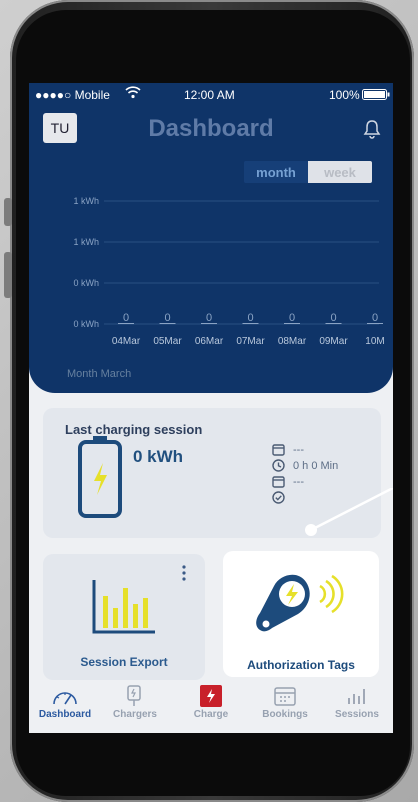  What do you see at coordinates (124, 609) in the screenshot?
I see `bar-chart-export-icon` at bounding box center [124, 609].